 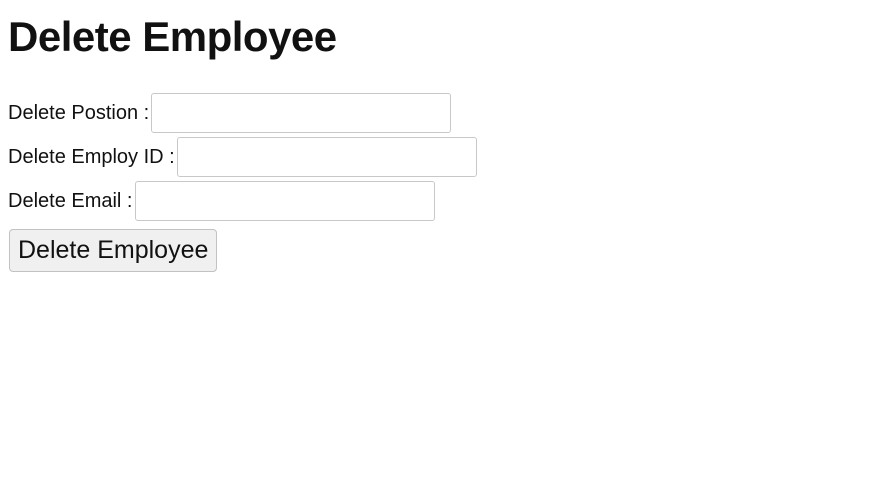 What do you see at coordinates (70, 200) in the screenshot?
I see `email-label: Delete Email :` at bounding box center [70, 200].